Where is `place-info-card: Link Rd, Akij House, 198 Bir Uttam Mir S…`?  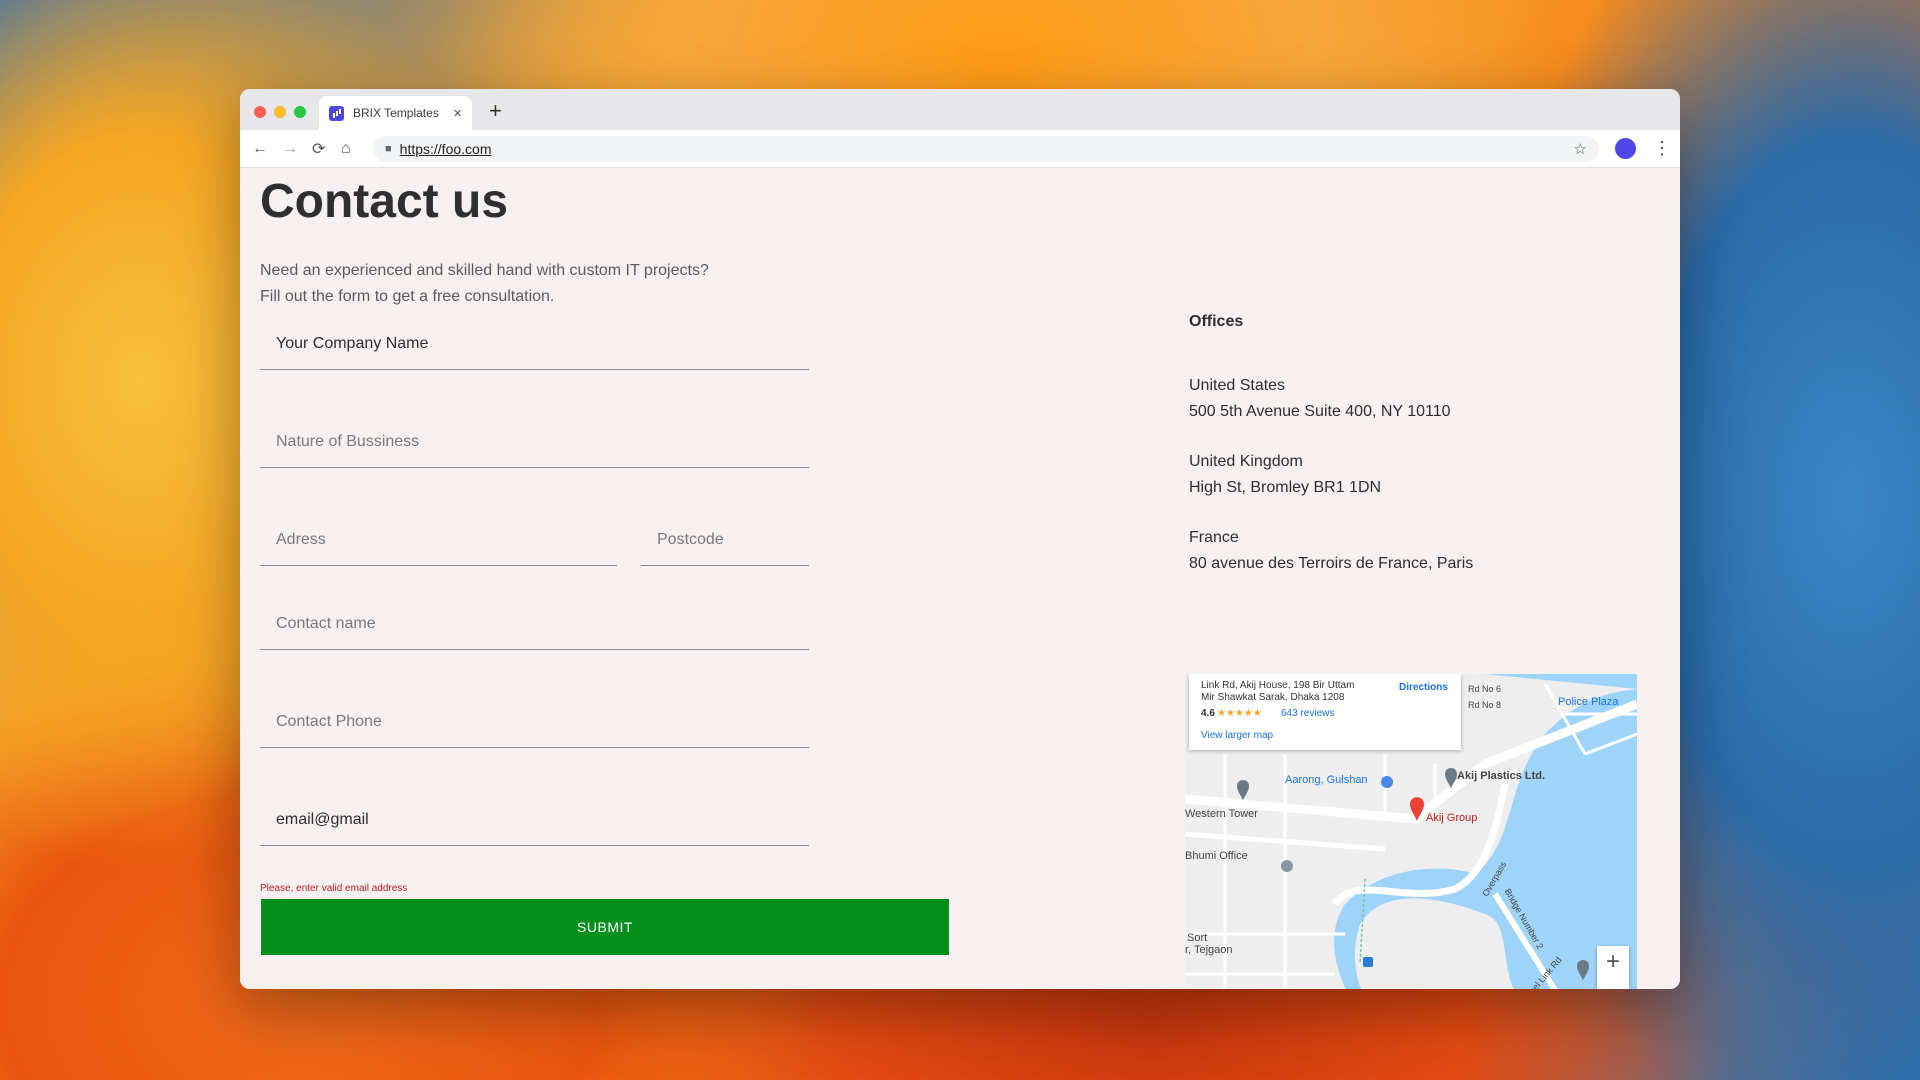
place-info-card: Link Rd, Akij House, 198 Bir Uttam Mir S… is located at coordinates (1325, 712).